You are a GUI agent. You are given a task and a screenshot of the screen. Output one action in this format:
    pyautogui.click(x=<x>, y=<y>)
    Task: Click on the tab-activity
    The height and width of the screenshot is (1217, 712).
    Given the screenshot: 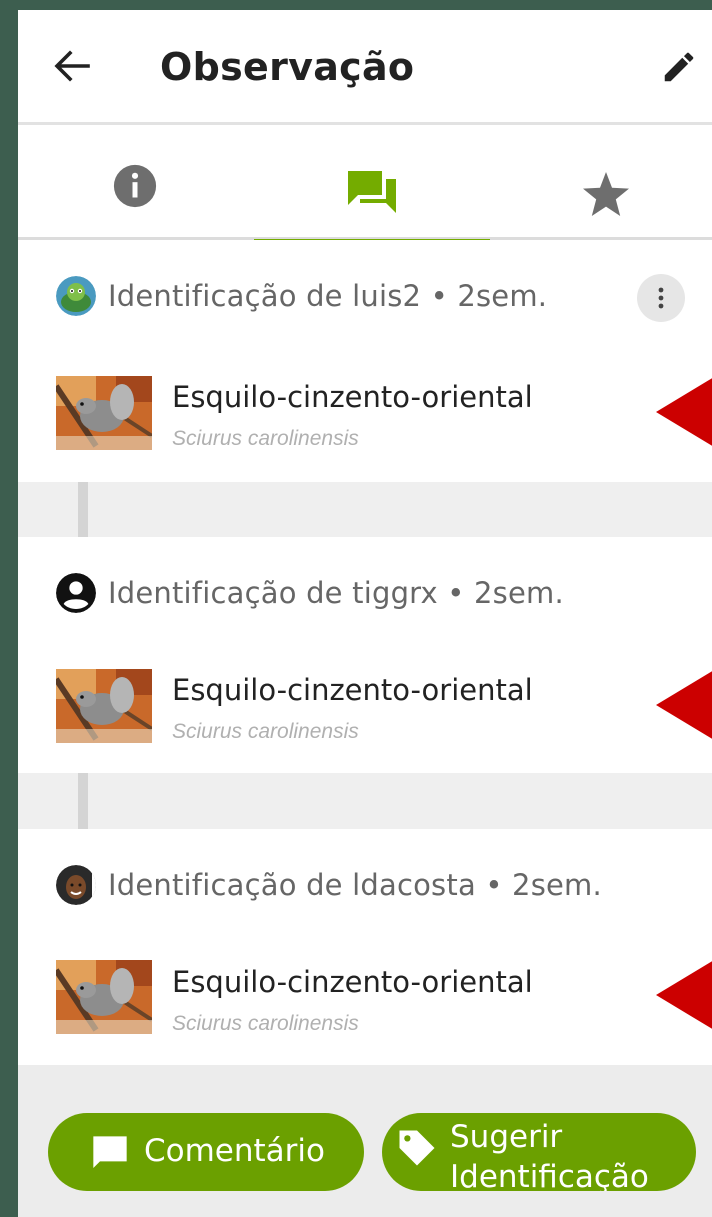 What is the action you would take?
    pyautogui.click(x=372, y=181)
    